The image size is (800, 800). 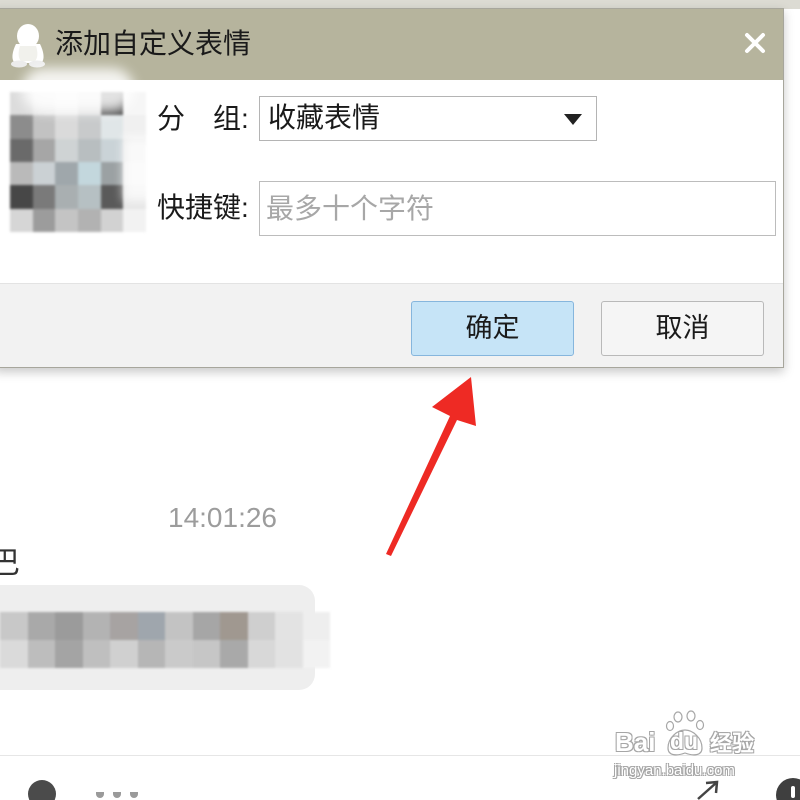 I want to click on watermark-brand-left: Bai, so click(x=635, y=742).